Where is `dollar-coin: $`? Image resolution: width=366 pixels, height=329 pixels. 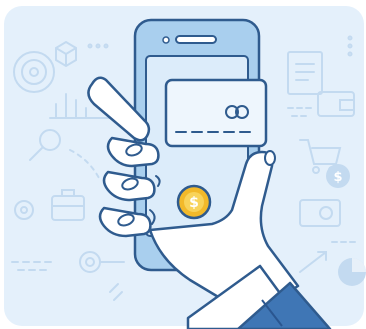 dollar-coin: $ is located at coordinates (194, 202).